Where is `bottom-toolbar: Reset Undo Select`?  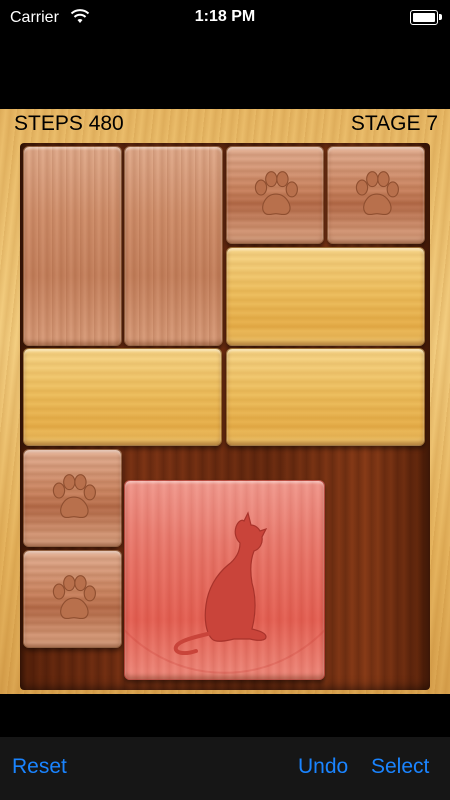
bottom-toolbar: Reset Undo Select is located at coordinates (225, 768).